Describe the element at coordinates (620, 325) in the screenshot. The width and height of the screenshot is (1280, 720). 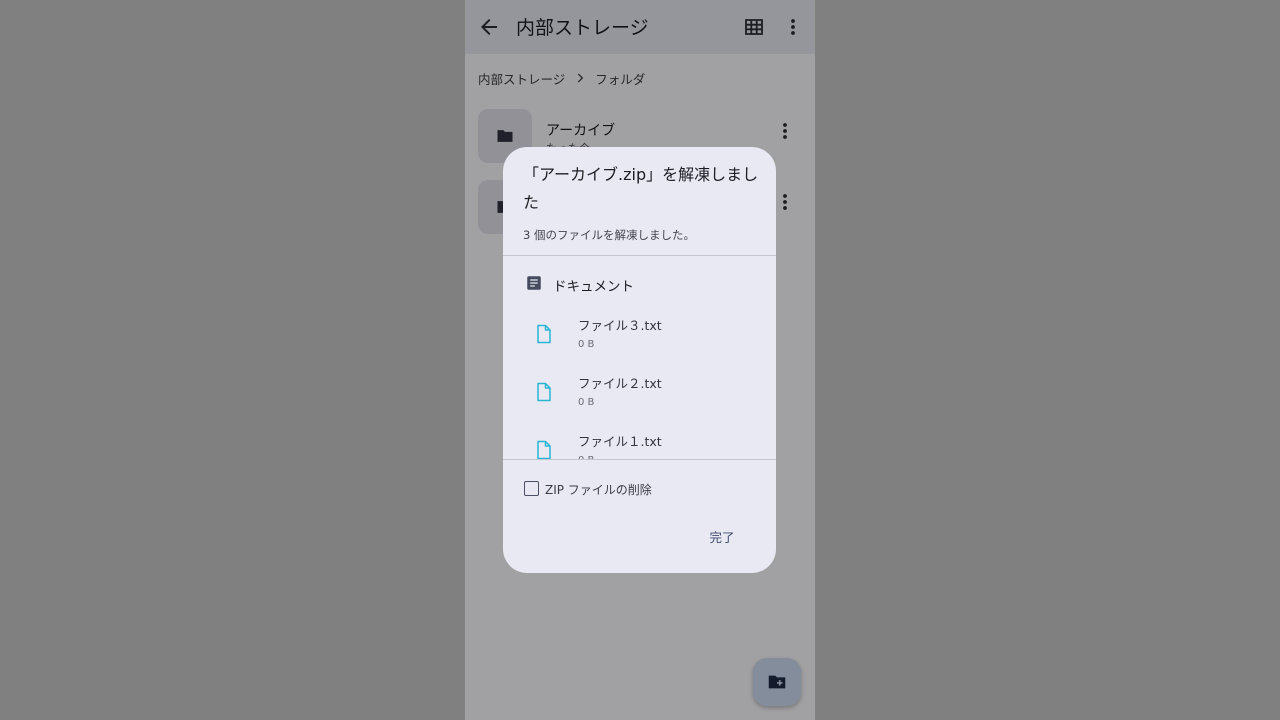
I see `file-name: ファイル３.txt` at that location.